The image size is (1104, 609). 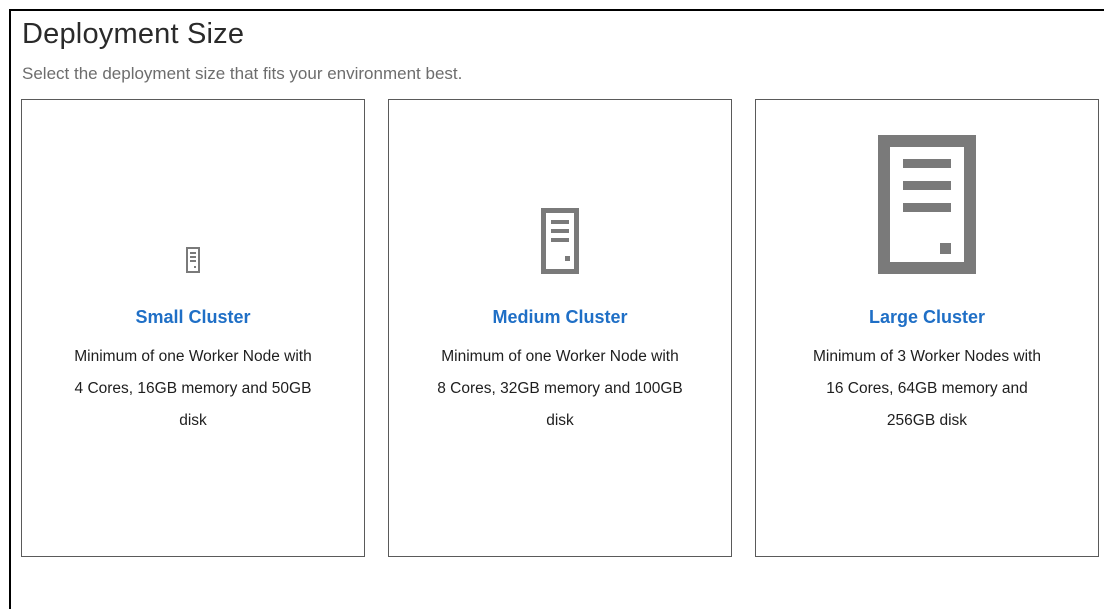 What do you see at coordinates (560, 241) in the screenshot?
I see `server-tower-medium-icon` at bounding box center [560, 241].